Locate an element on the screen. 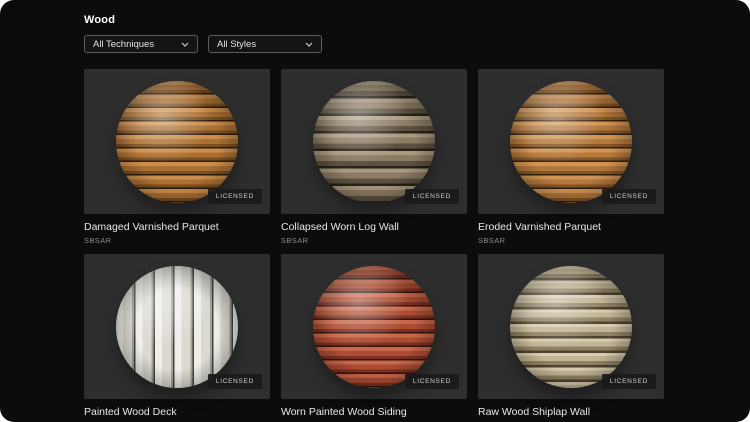 This screenshot has width=750, height=422. material-card: LICENSED Damaged Varnished Parquet SBSAR is located at coordinates (177, 157).